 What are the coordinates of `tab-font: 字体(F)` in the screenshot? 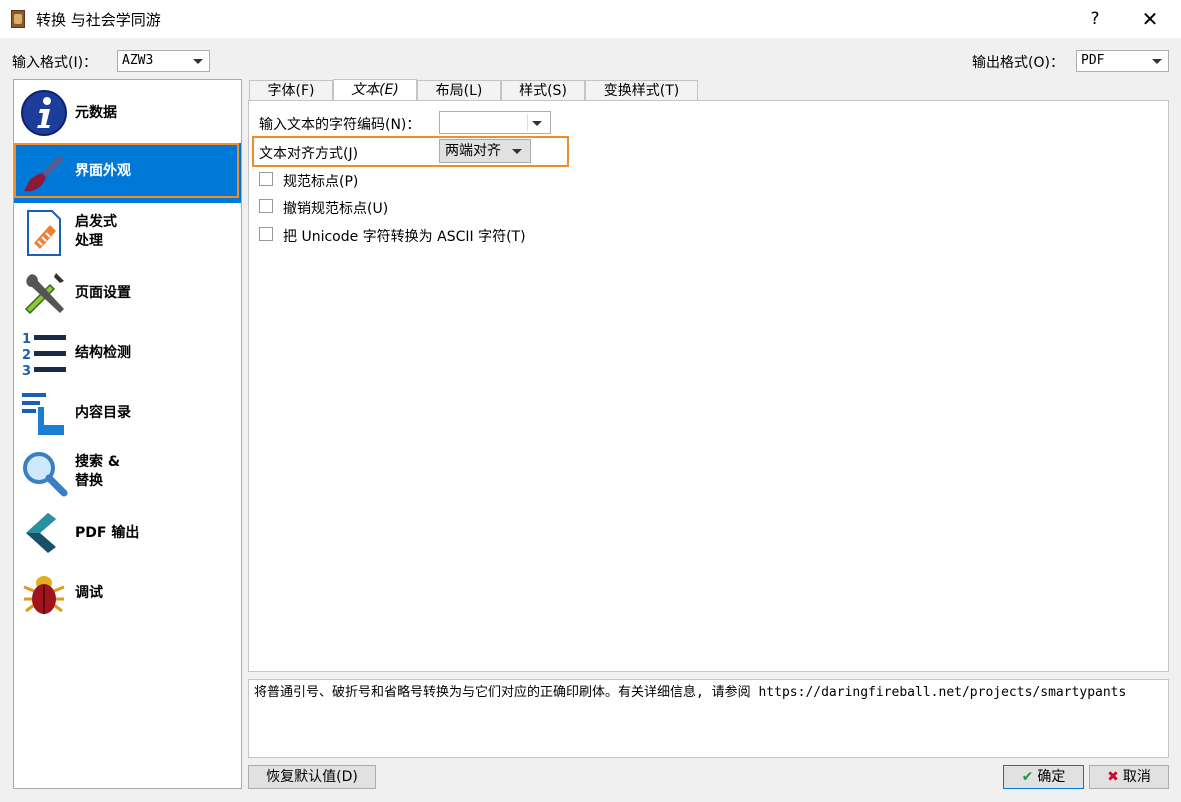 It's located at (291, 90).